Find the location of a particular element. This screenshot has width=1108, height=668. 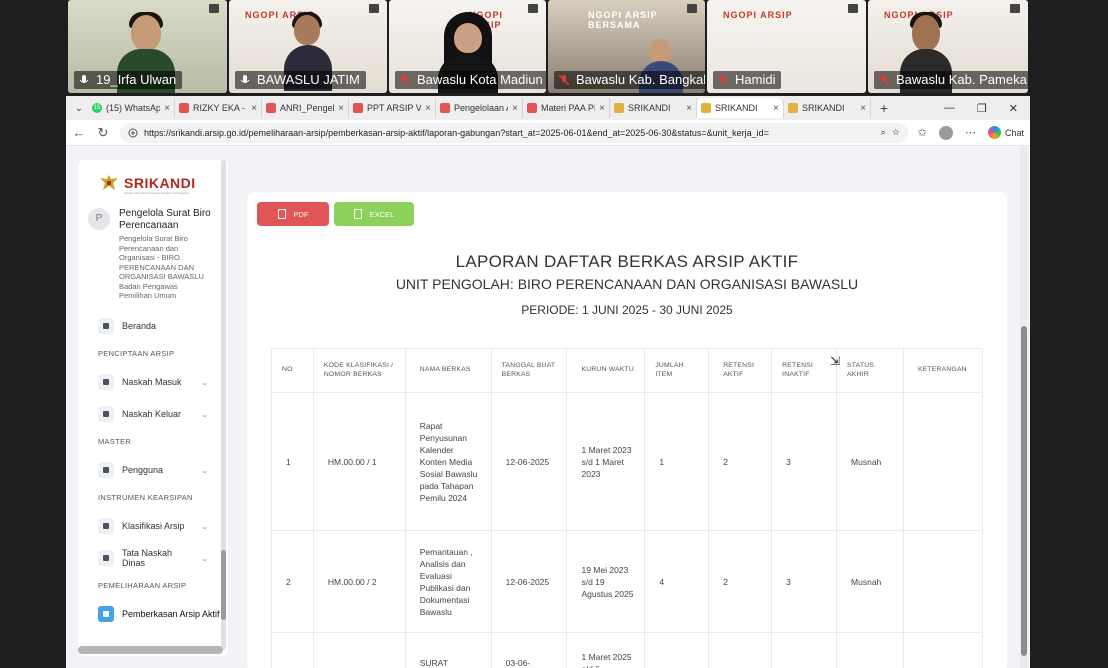

tab-pdf: PPT ARSIP VITA × is located at coordinates (392, 108).